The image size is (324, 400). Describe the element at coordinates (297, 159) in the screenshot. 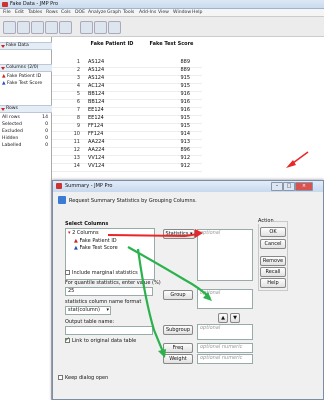

I see `red-arrow-to-titlebar` at that location.